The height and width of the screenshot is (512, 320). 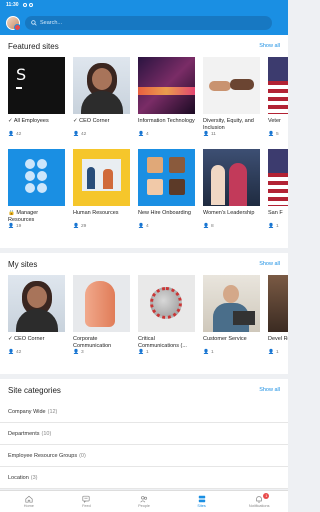 I want to click on site-tile: Customer Service 👤 1, so click(x=231, y=315).